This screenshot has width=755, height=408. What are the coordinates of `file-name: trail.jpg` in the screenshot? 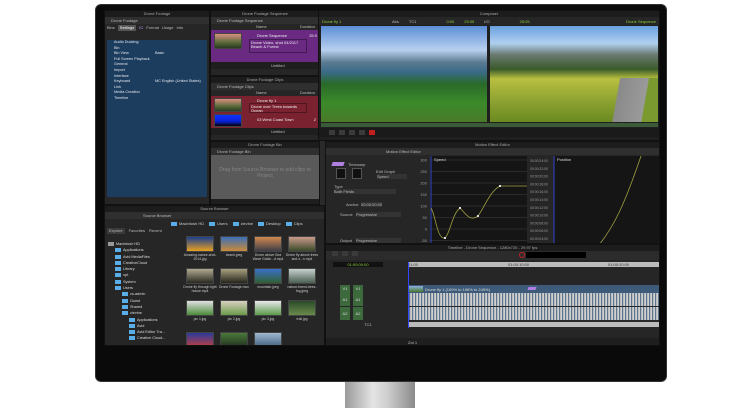 It's located at (302, 319).